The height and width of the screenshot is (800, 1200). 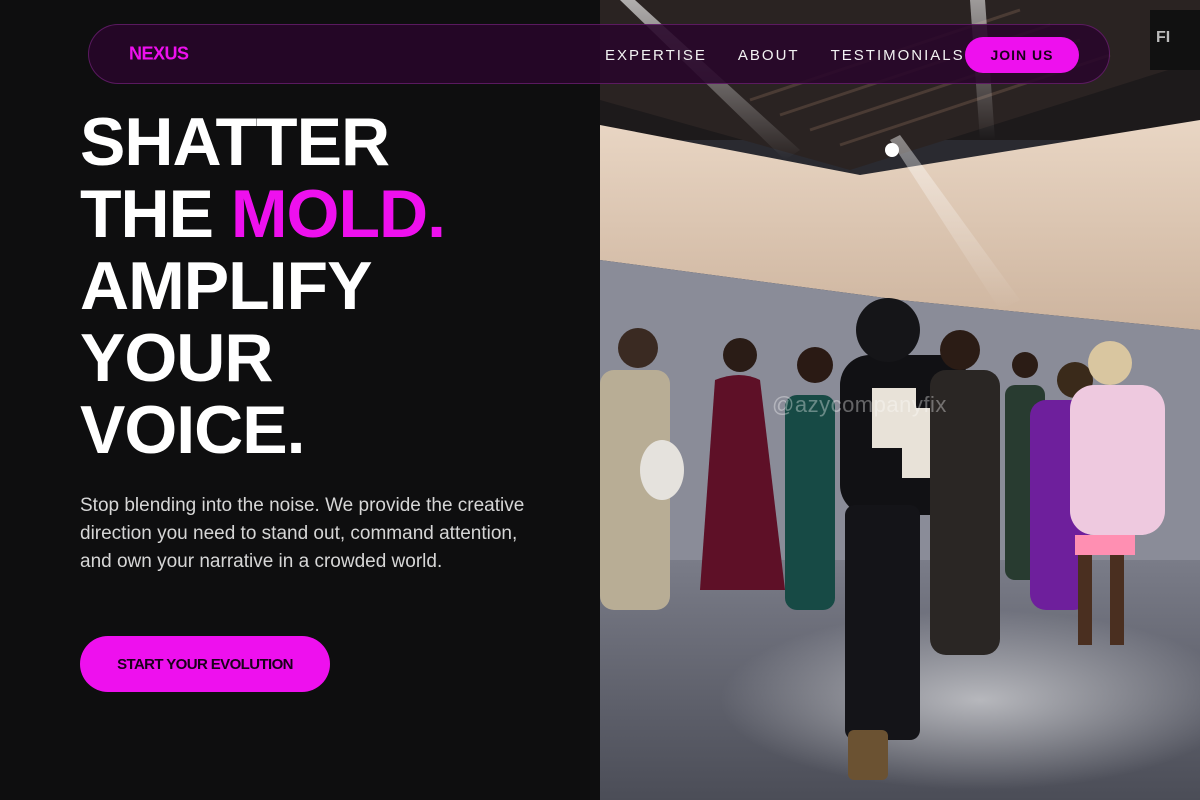 What do you see at coordinates (192, 430) in the screenshot?
I see `headline-line-5: VOICE.` at bounding box center [192, 430].